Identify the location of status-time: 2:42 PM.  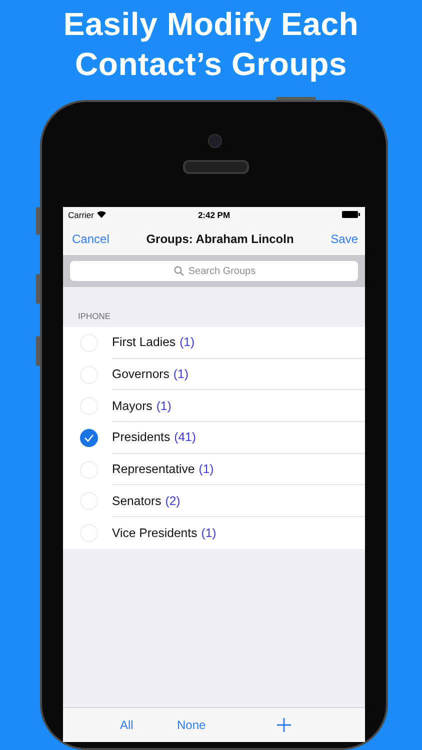
(214, 215).